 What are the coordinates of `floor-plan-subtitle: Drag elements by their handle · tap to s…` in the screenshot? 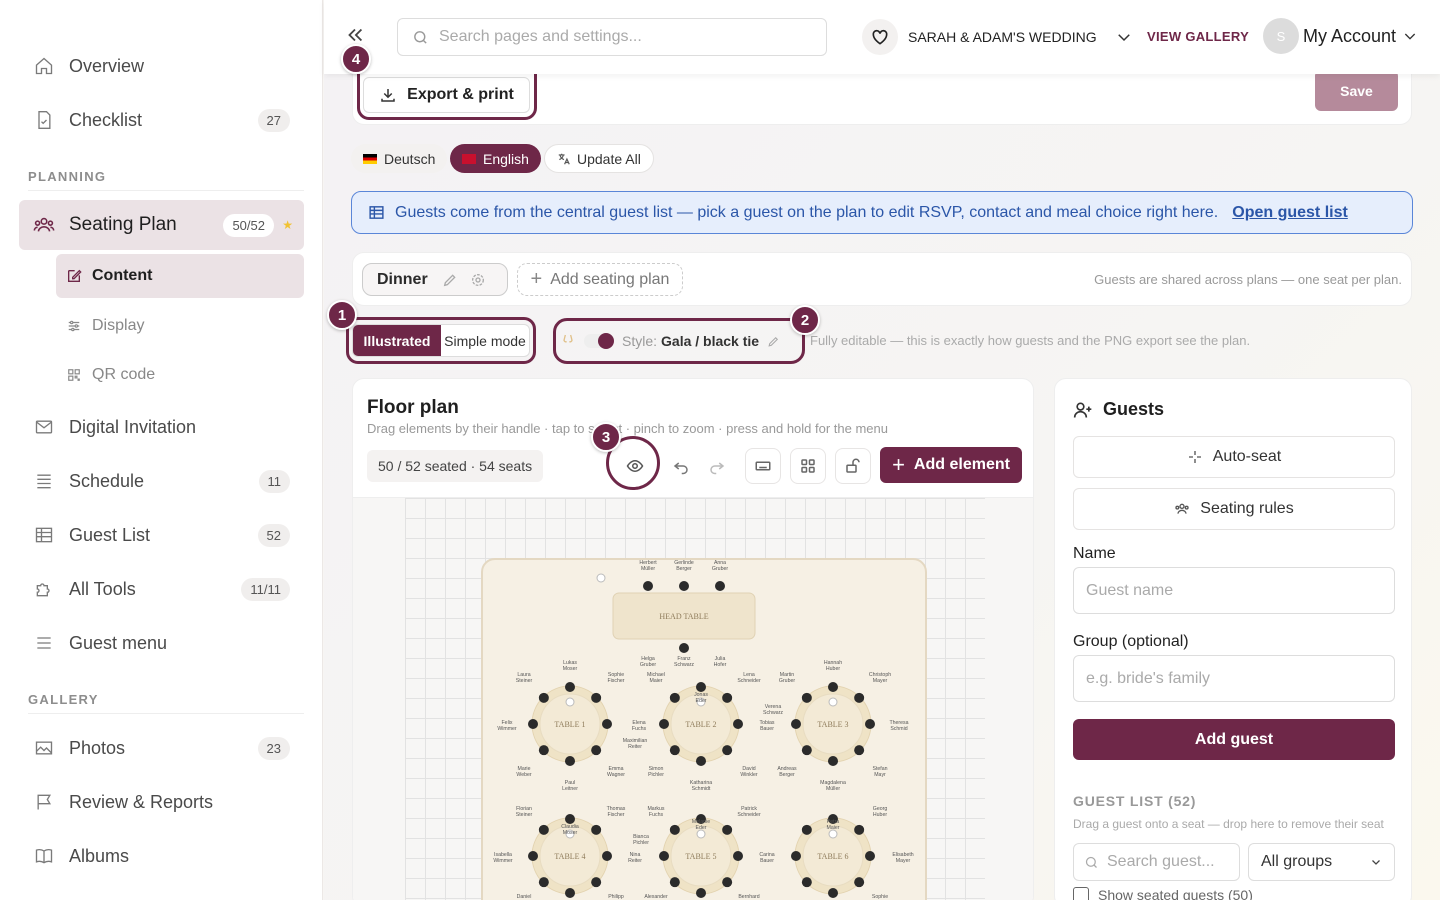 It's located at (627, 428).